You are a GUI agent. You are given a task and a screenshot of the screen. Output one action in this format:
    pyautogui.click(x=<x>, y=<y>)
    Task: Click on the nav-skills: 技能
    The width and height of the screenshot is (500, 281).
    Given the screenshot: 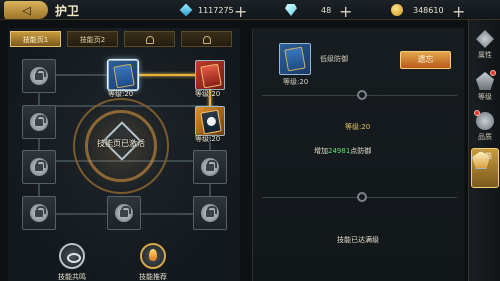 What is the action you would take?
    pyautogui.click(x=485, y=168)
    